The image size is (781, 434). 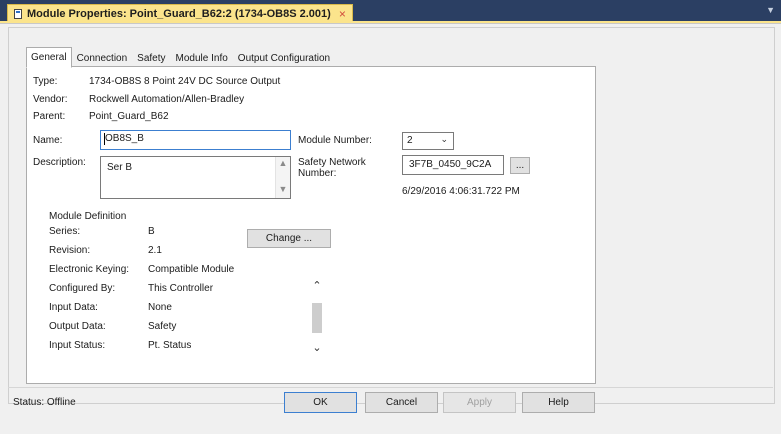 I want to click on document-icon, so click(x=18, y=13).